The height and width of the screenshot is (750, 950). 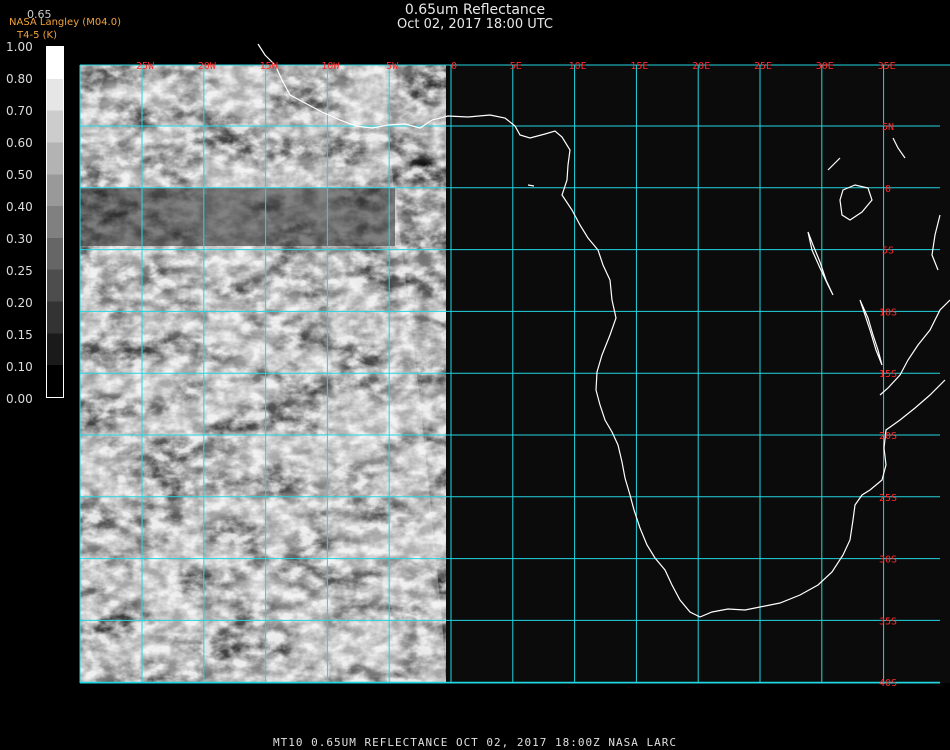 What do you see at coordinates (888, 374) in the screenshot?
I see `latitude-label: 15S` at bounding box center [888, 374].